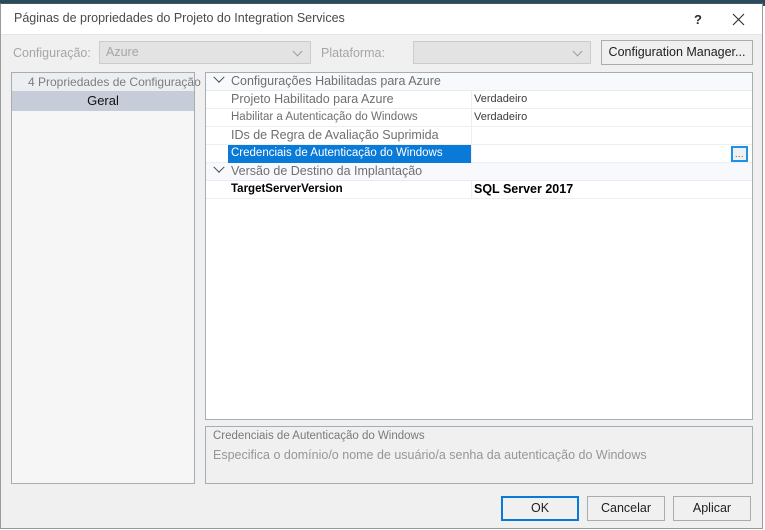  Describe the element at coordinates (205, 52) in the screenshot. I see `configuration-dropdown: Azure` at that location.